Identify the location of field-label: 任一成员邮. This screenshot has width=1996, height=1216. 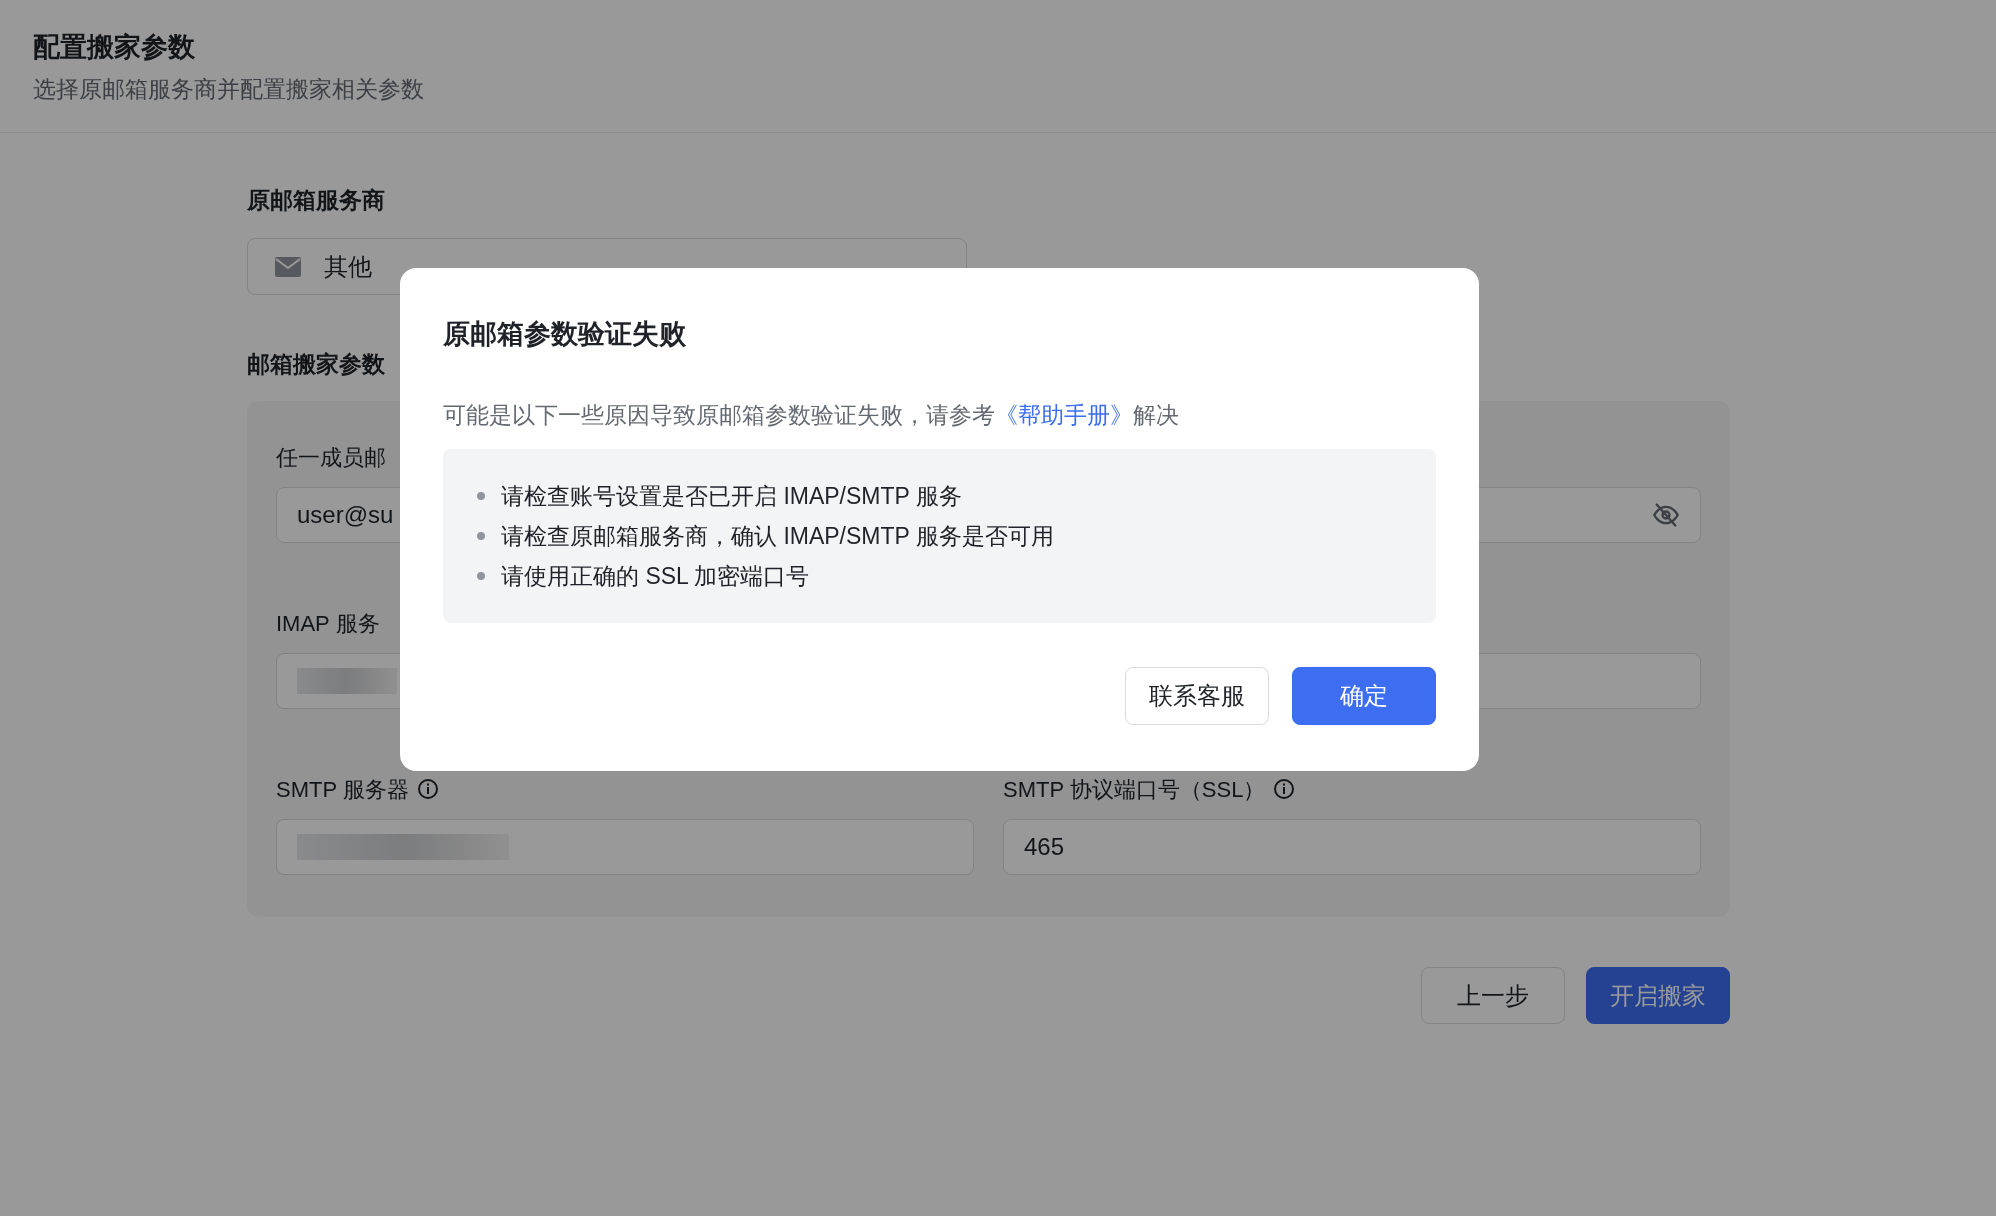
(331, 457).